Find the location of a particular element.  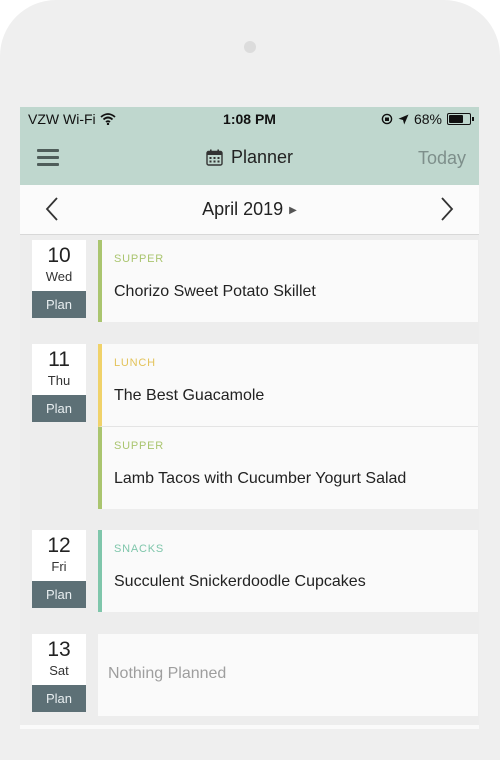

meal-item: LUNCH The Best Guacamole is located at coordinates (288, 385).